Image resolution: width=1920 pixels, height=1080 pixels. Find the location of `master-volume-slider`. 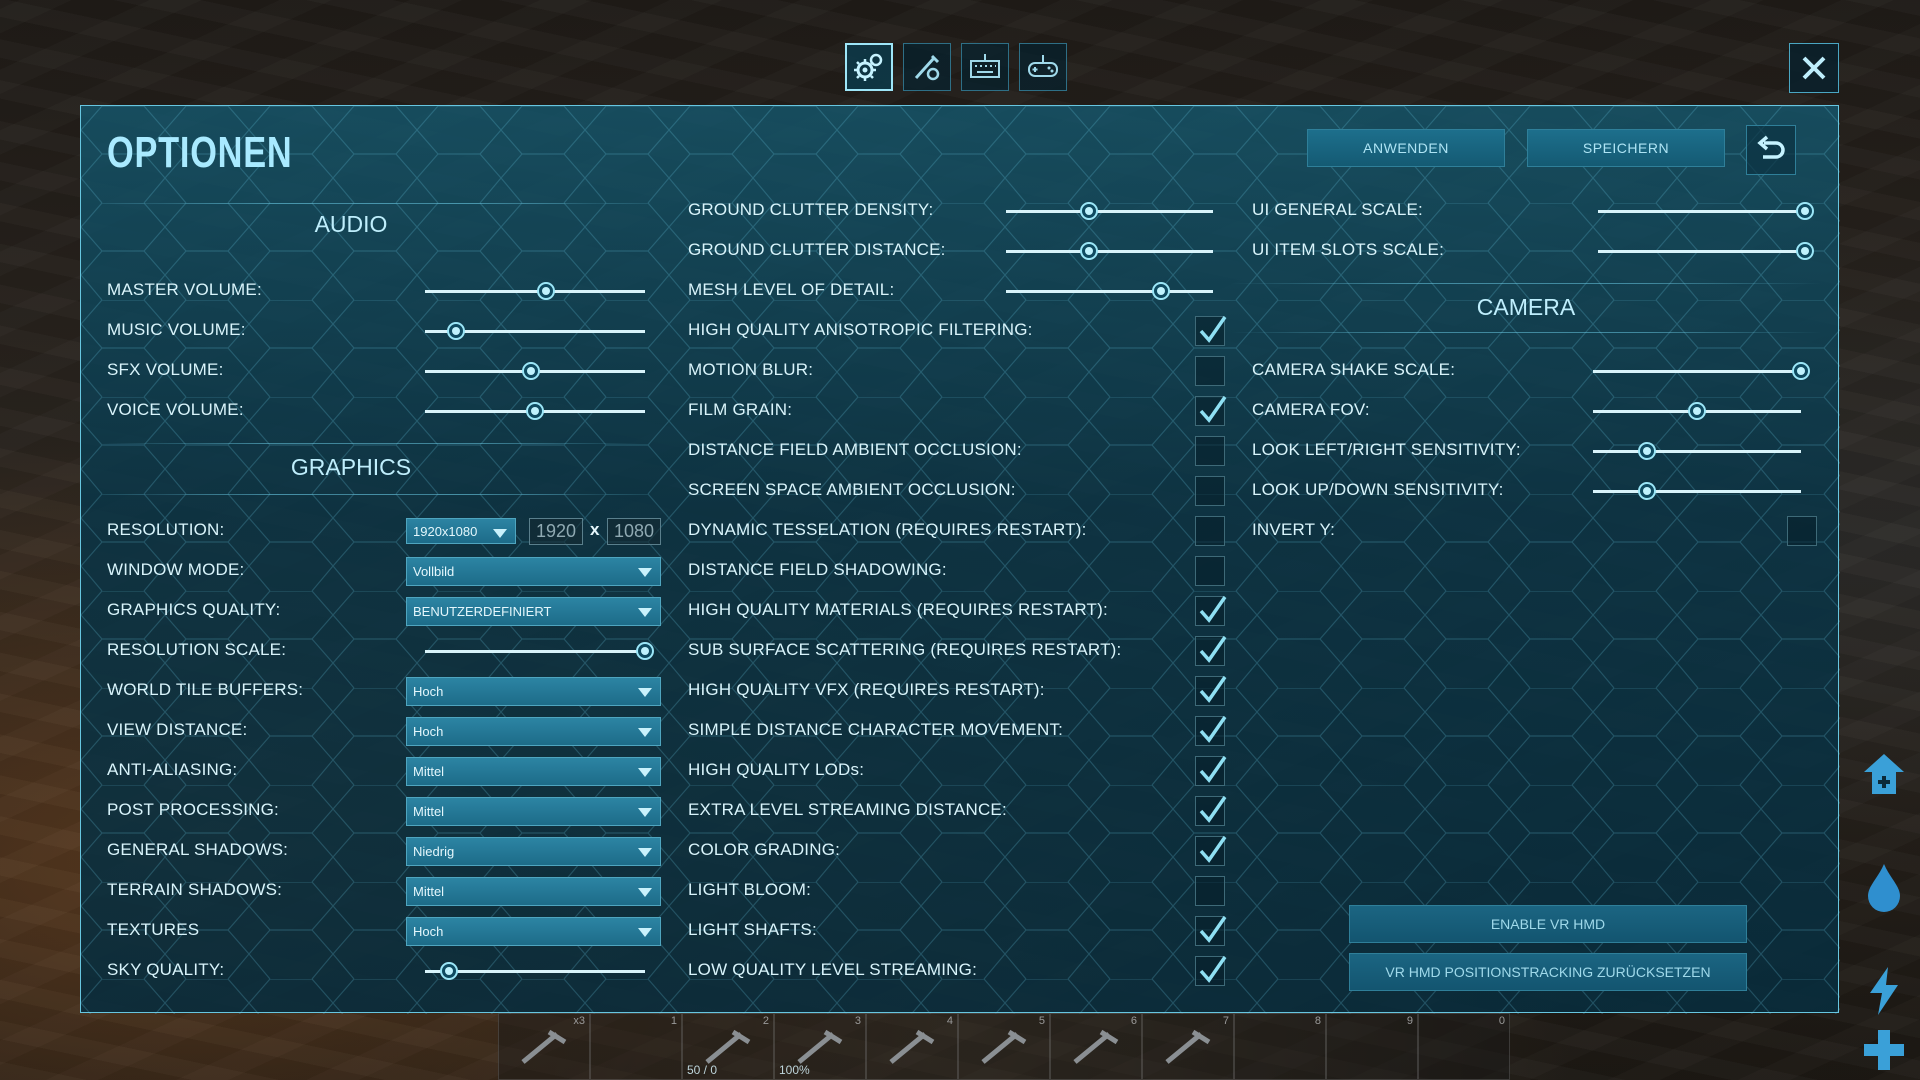

master-volume-slider is located at coordinates (535, 291).